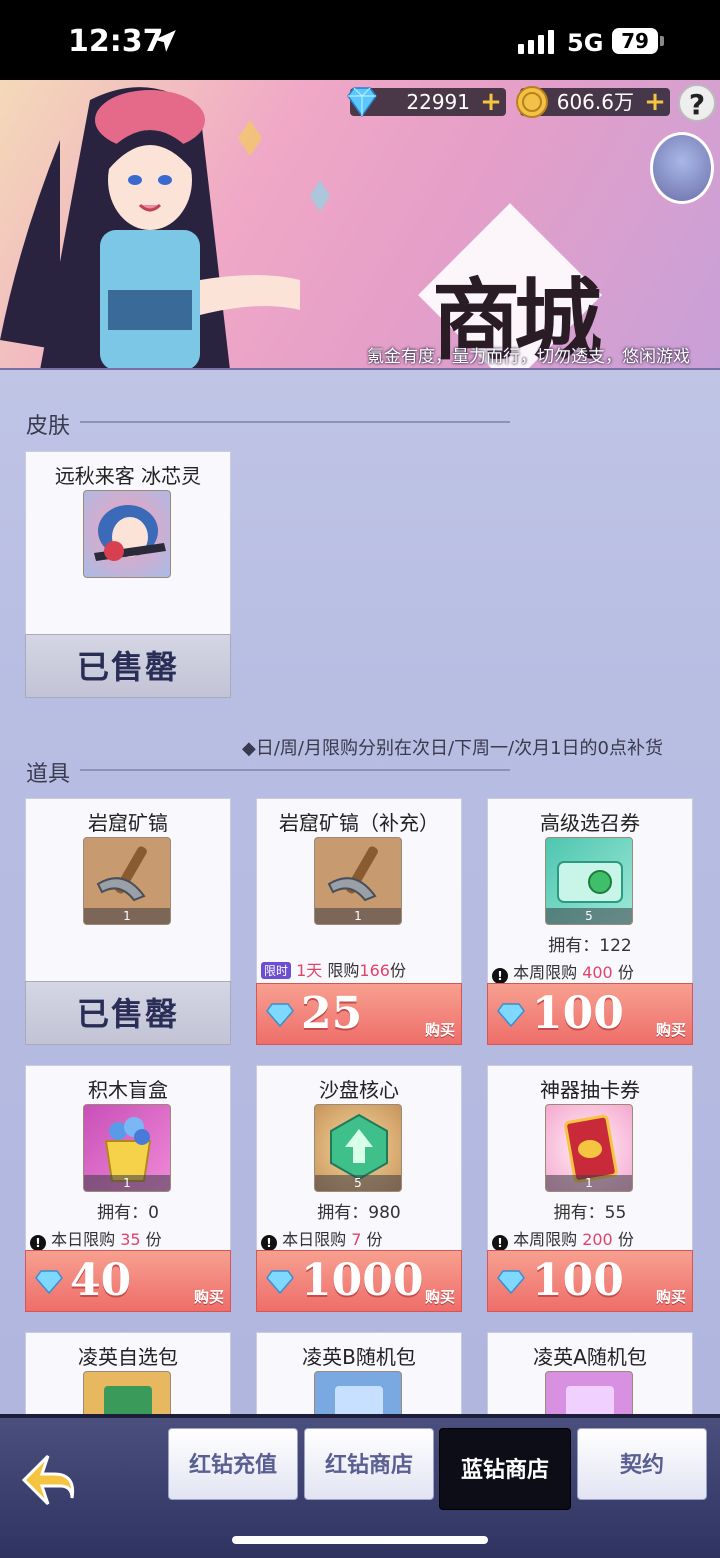 This screenshot has width=720, height=1558. Describe the element at coordinates (491, 102) in the screenshot. I see `add-diamond-button: +` at that location.